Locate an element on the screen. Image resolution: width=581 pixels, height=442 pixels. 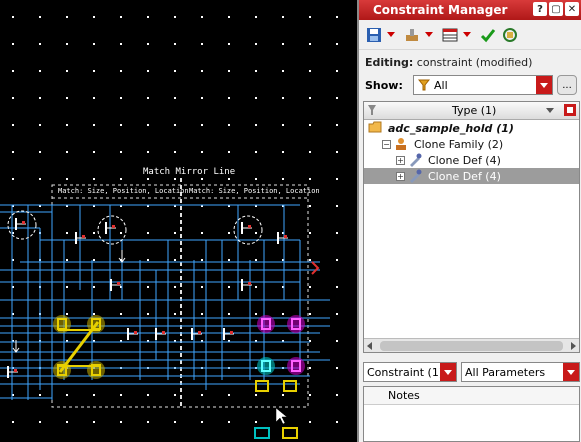
scrollbar-thumb is located at coordinates (471, 346).